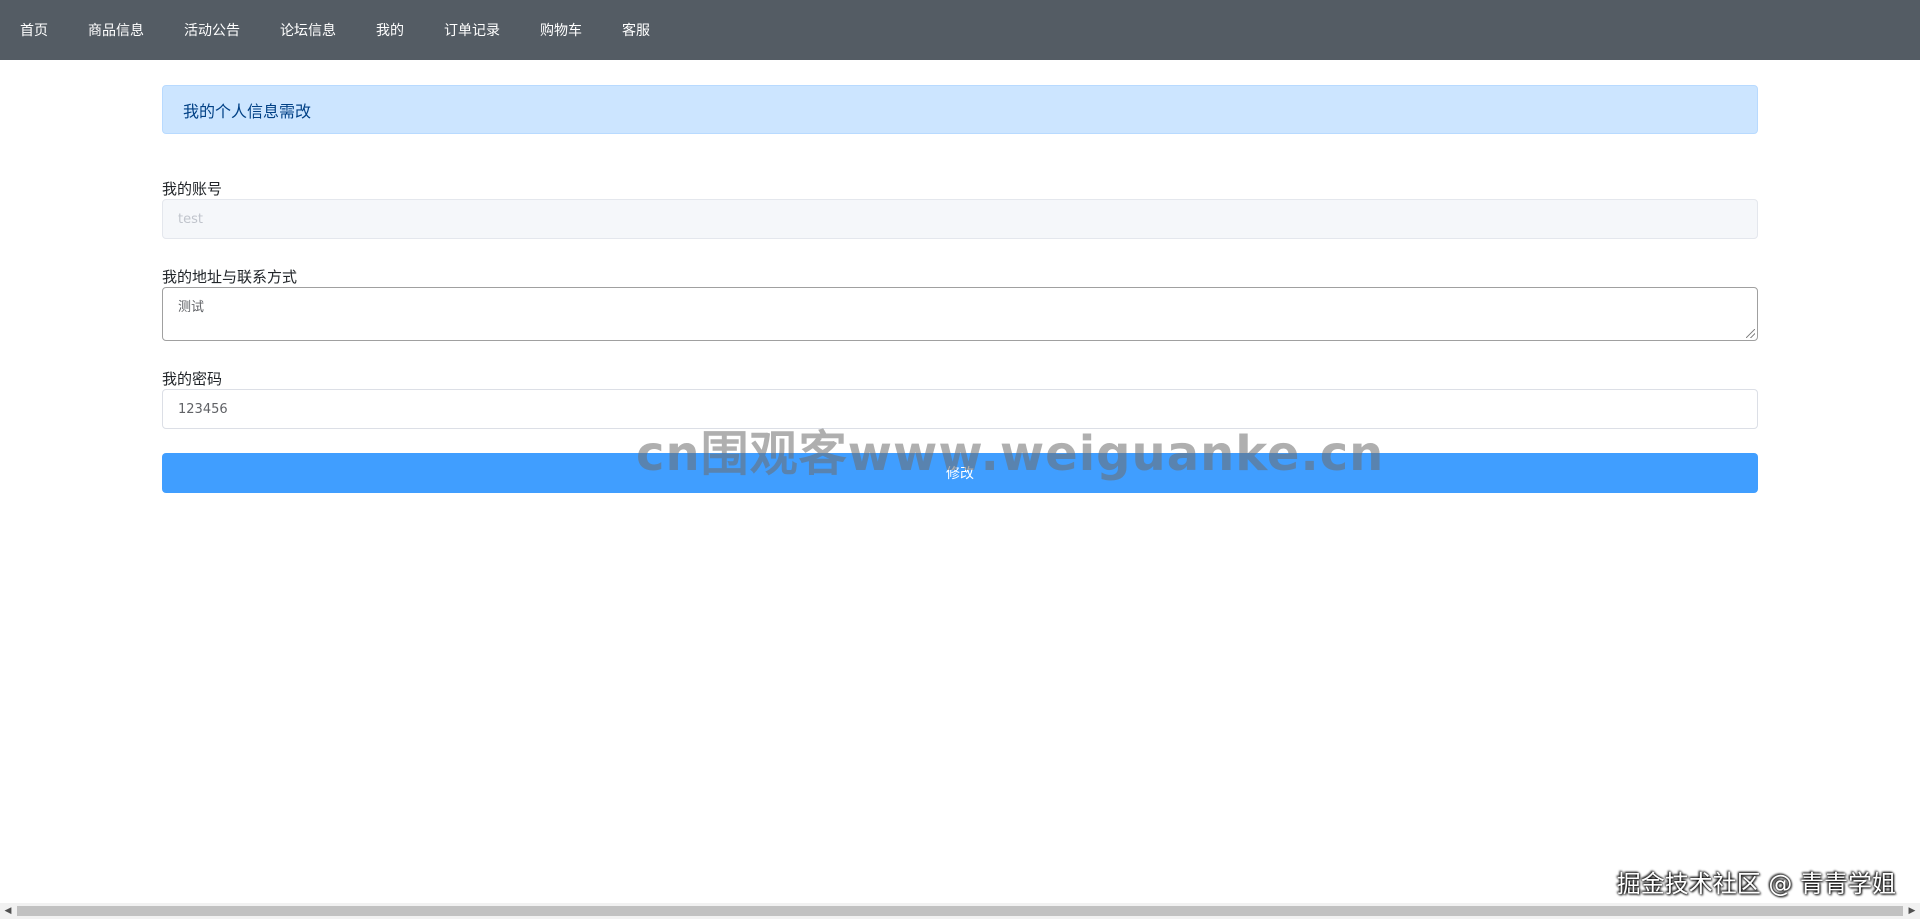 This screenshot has height=919, width=1920. What do you see at coordinates (192, 379) in the screenshot?
I see `password-label: 我的密码` at bounding box center [192, 379].